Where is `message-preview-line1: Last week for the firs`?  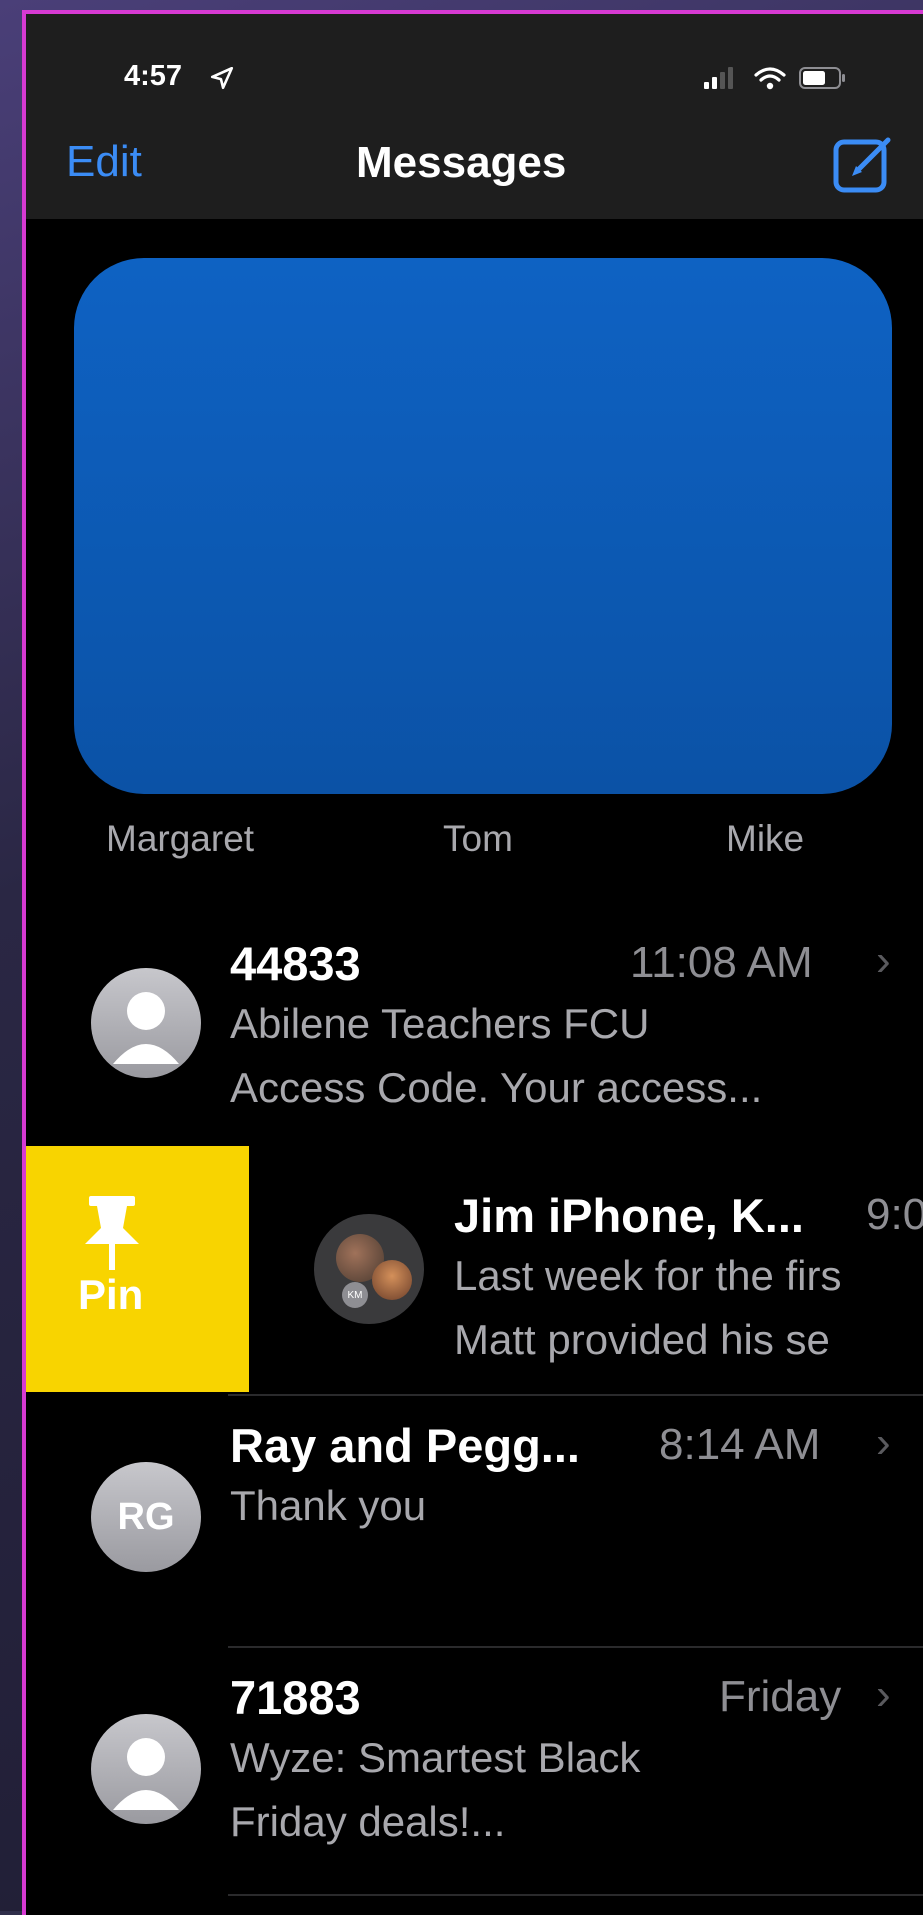
message-preview-line1: Last week for the firs is located at coordinates (648, 1275).